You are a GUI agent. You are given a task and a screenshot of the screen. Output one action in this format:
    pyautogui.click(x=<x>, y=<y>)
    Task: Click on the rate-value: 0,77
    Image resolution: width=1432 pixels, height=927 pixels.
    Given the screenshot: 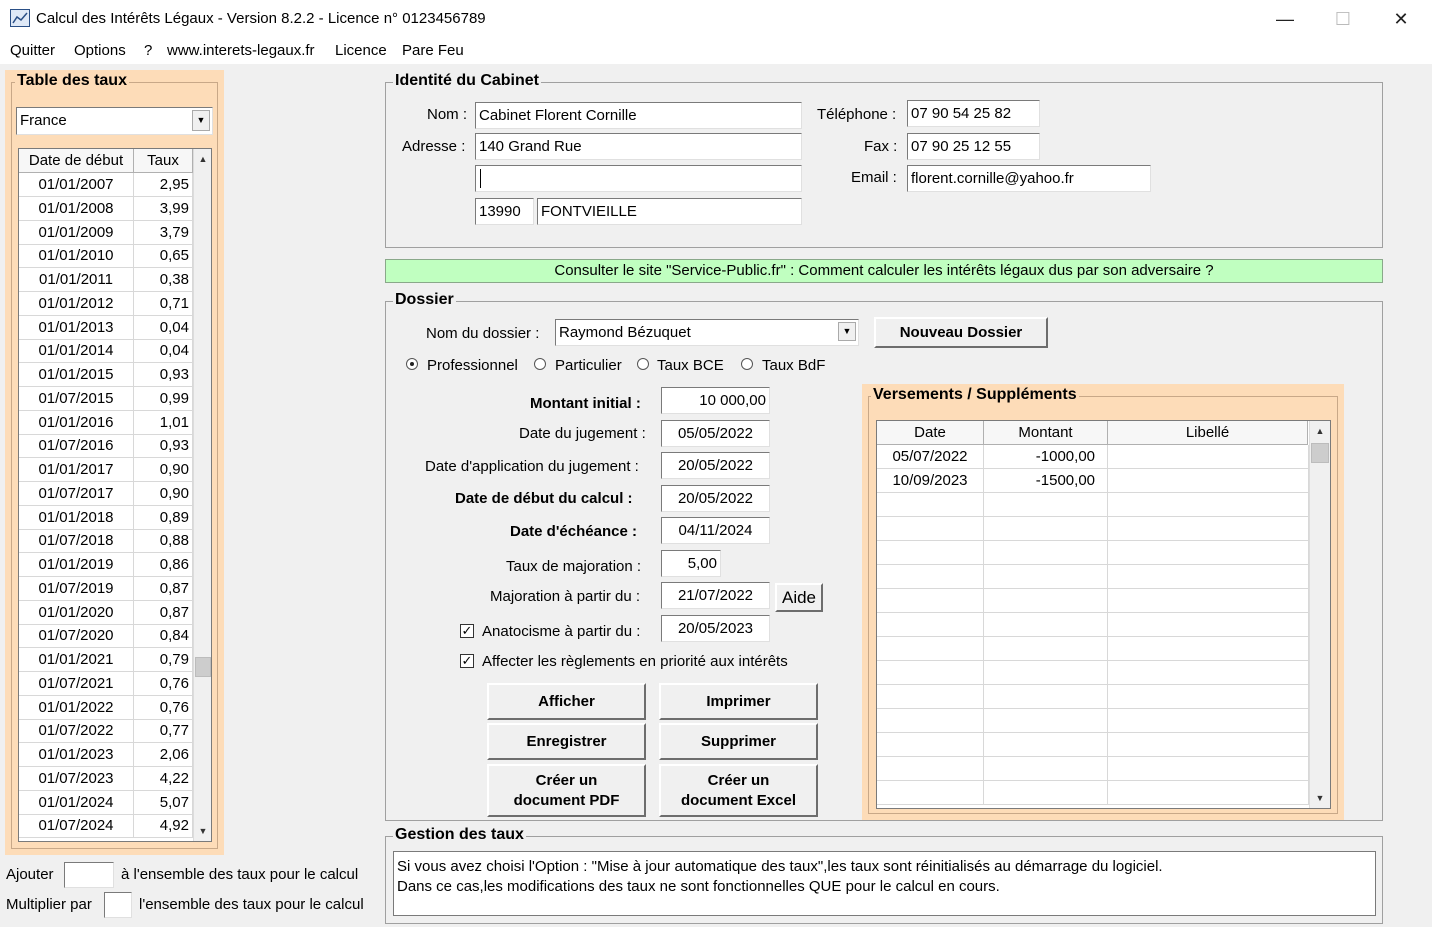 What is the action you would take?
    pyautogui.click(x=163, y=731)
    